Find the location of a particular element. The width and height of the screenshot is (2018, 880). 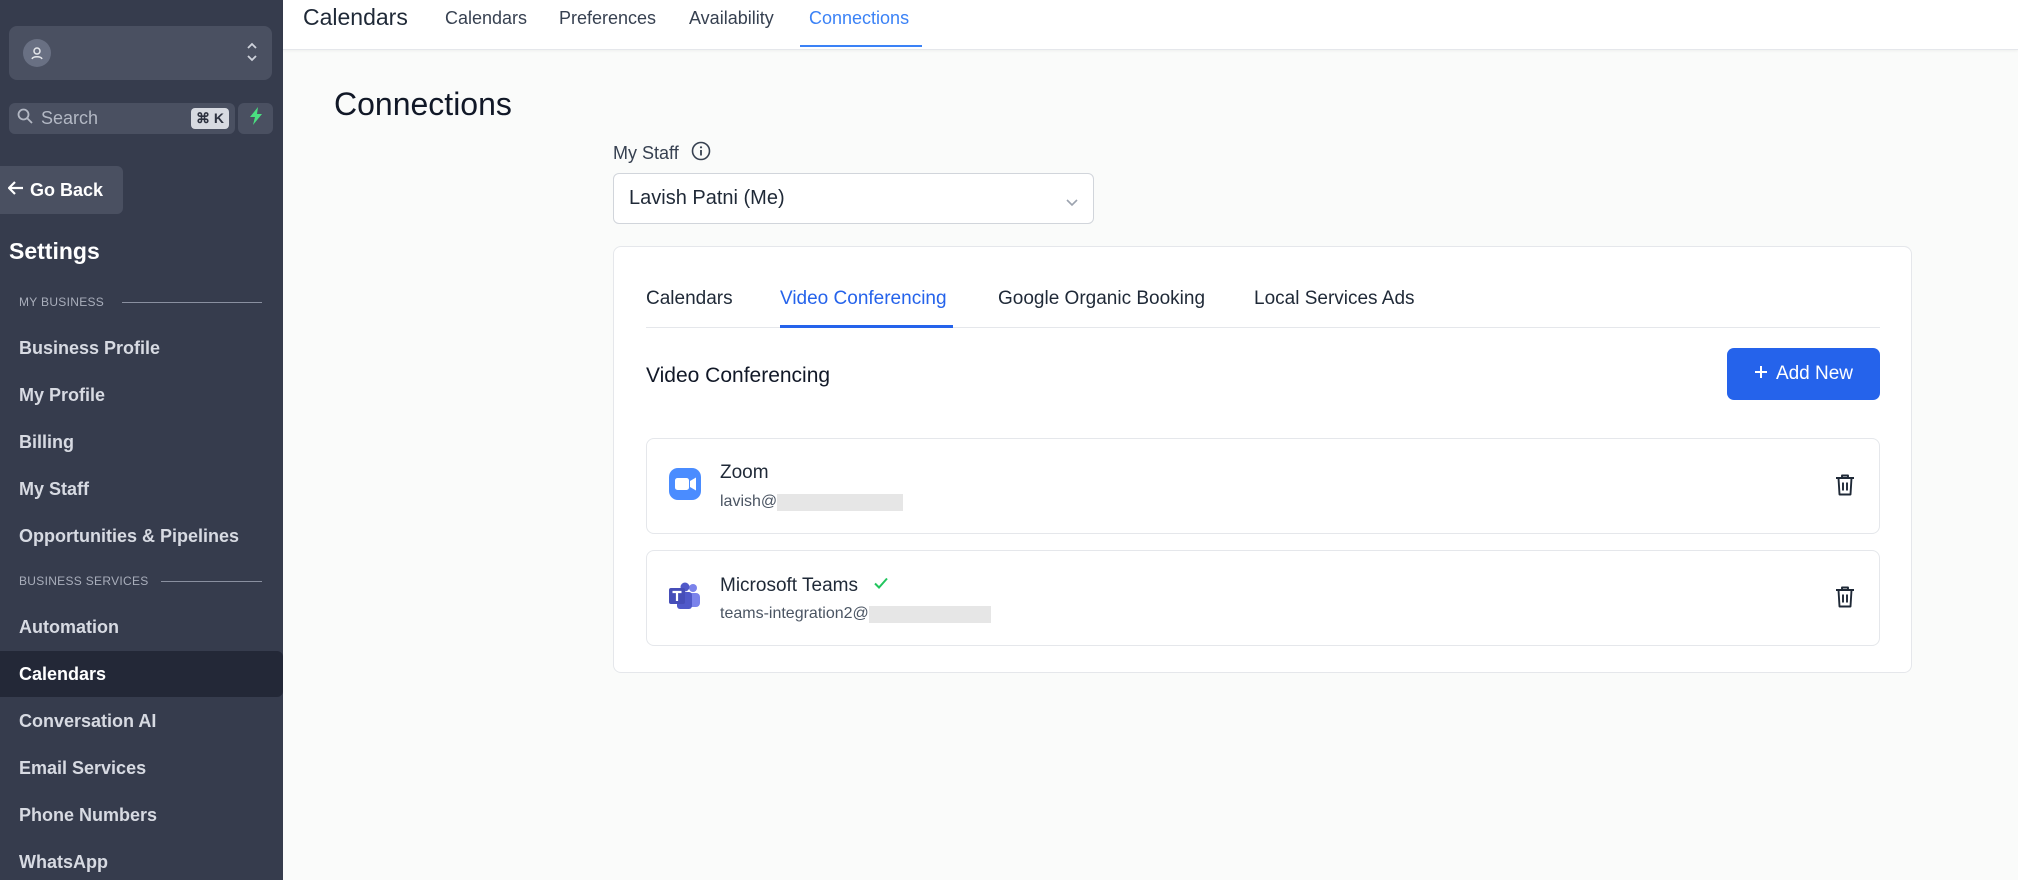

microsoft-teams-icon is located at coordinates (685, 596).